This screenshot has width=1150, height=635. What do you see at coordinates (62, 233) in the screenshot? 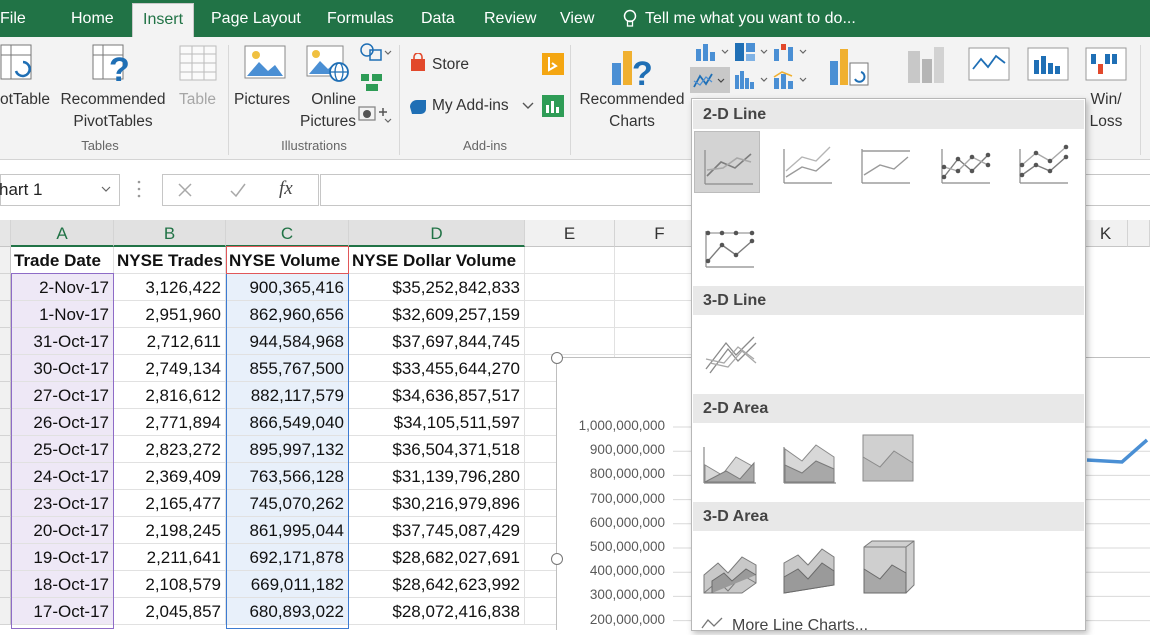
I see `column-header-a: A` at bounding box center [62, 233].